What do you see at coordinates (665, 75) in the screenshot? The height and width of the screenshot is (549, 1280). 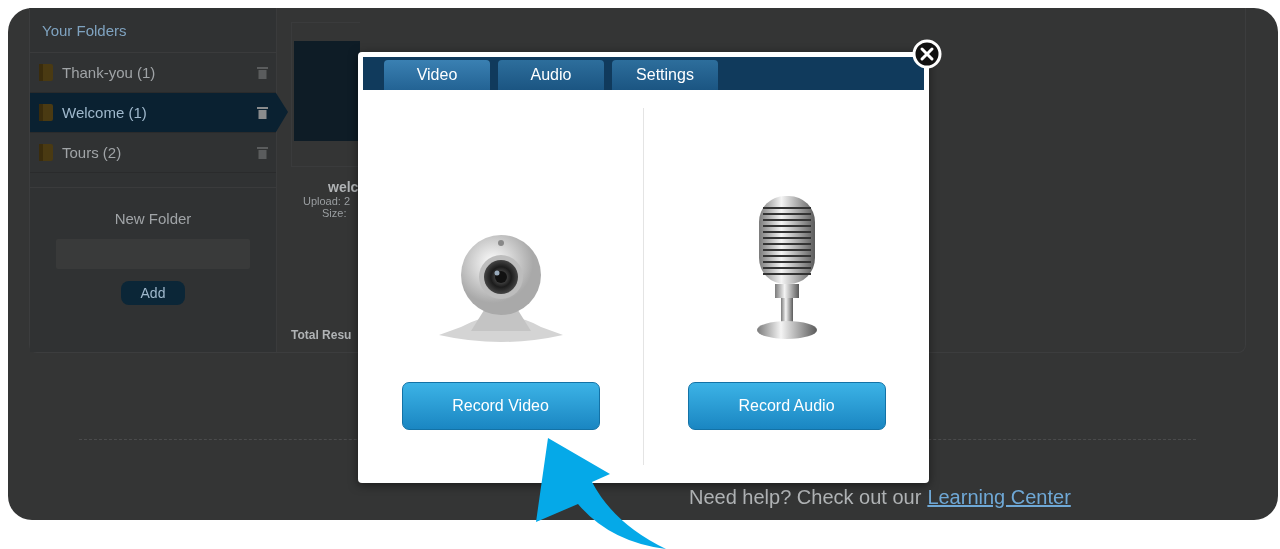 I see `tab: Settings` at bounding box center [665, 75].